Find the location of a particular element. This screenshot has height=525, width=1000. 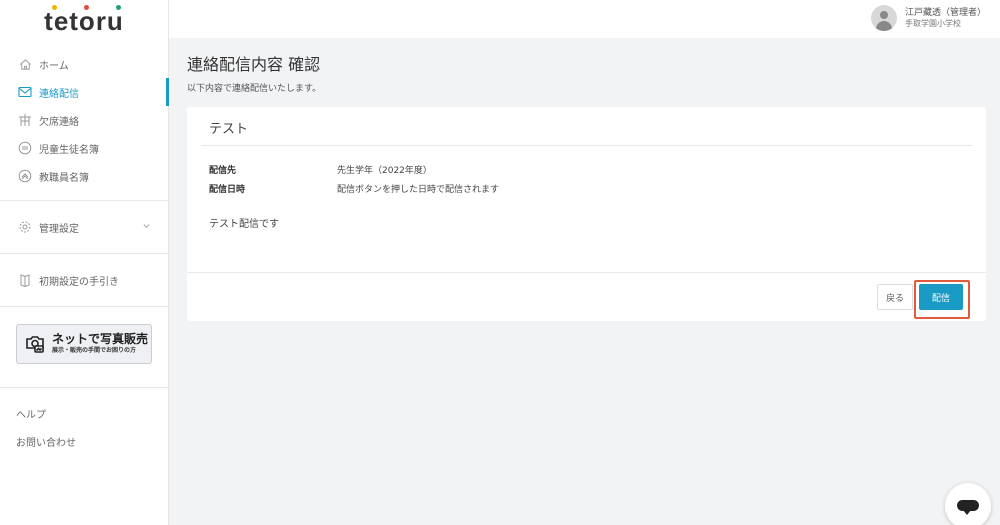

sidebar-item-guide: 初期設定の手引き is located at coordinates (84, 280).